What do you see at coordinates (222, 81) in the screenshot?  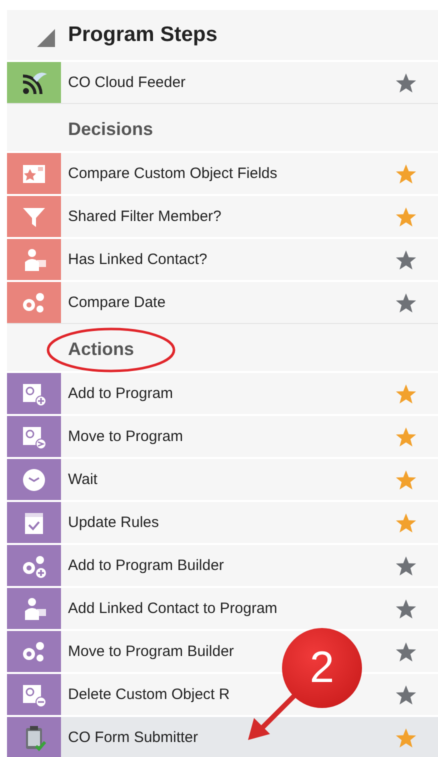 I see `step-item: CO Cloud Feeder` at bounding box center [222, 81].